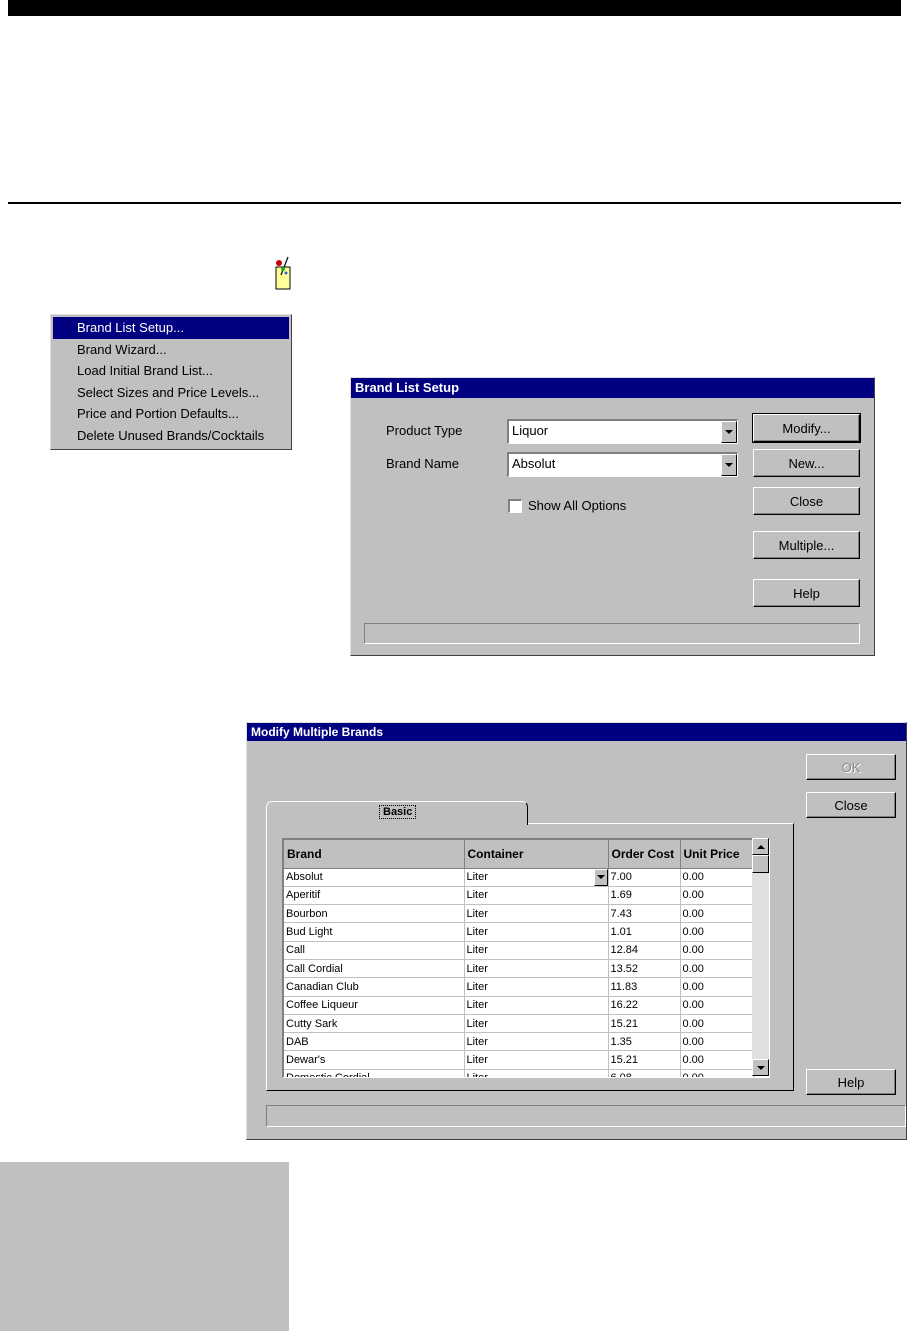  Describe the element at coordinates (515, 506) in the screenshot. I see `show-all-checkbox` at that location.